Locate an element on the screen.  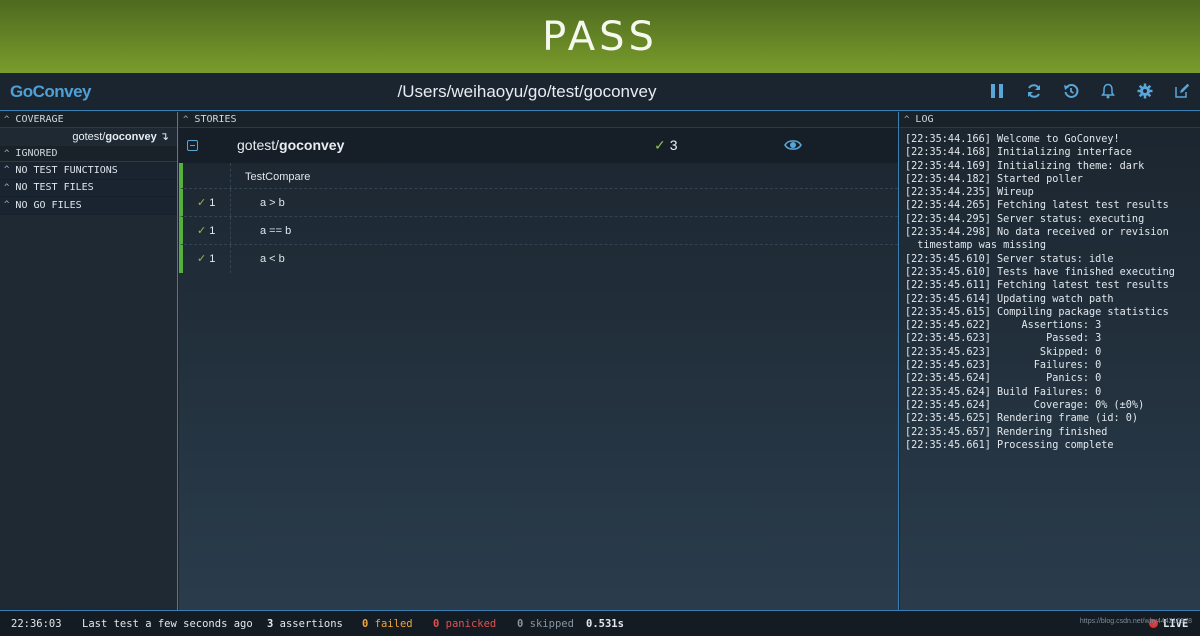
assertion-label: a < b is located at coordinates (272, 259).